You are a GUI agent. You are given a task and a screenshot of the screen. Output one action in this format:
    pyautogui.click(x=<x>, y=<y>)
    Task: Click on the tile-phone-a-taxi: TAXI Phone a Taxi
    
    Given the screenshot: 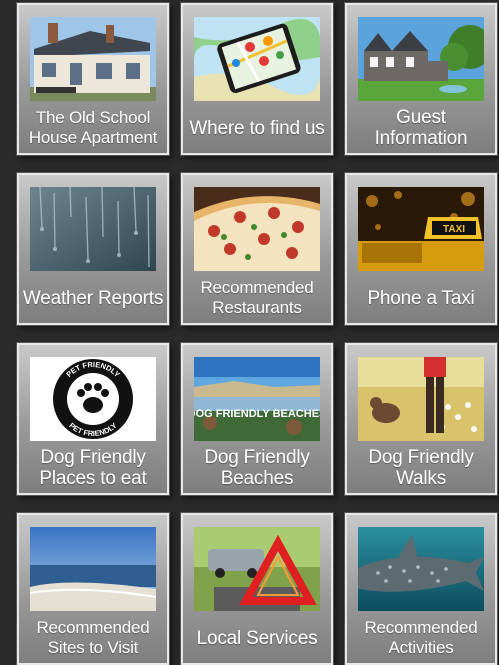 What is the action you would take?
    pyautogui.click(x=421, y=249)
    